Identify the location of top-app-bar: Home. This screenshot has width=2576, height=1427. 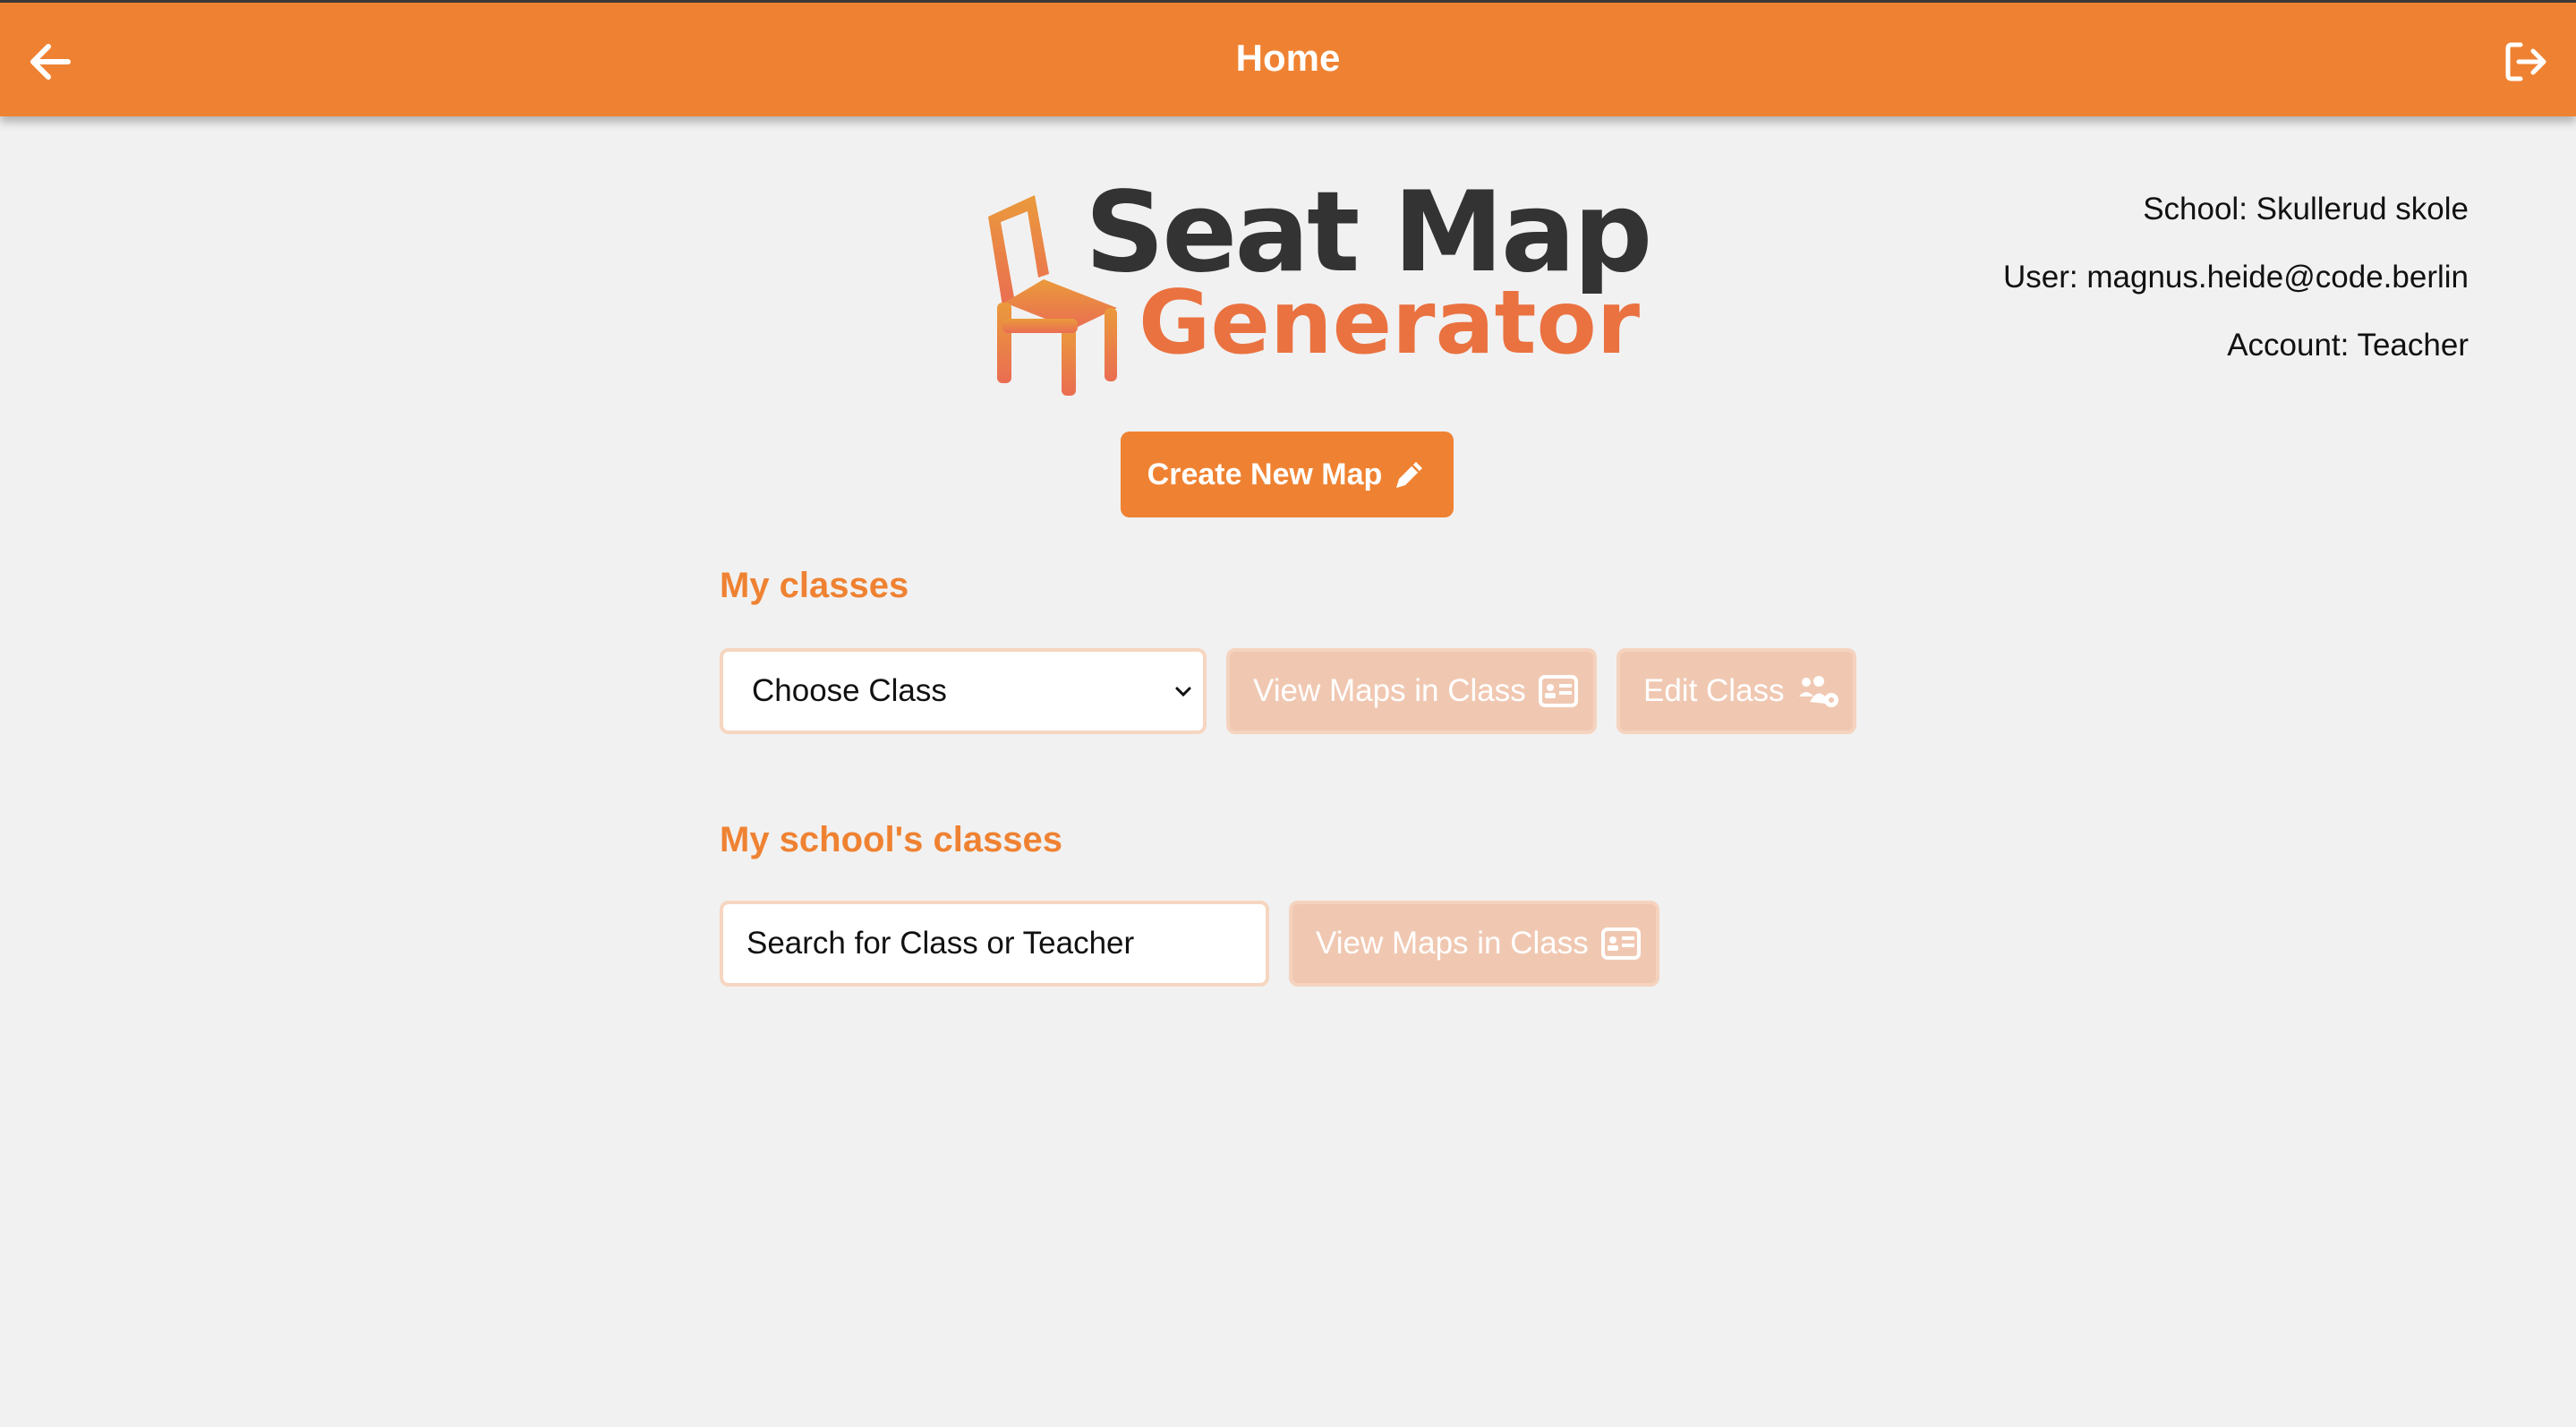
(1288, 58).